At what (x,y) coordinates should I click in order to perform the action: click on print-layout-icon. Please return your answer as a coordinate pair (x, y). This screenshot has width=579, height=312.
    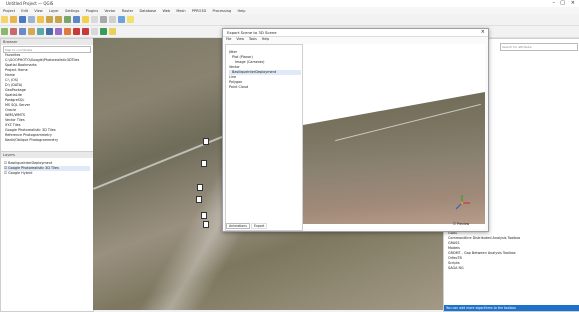
    Looking at the image, I should click on (31, 19).